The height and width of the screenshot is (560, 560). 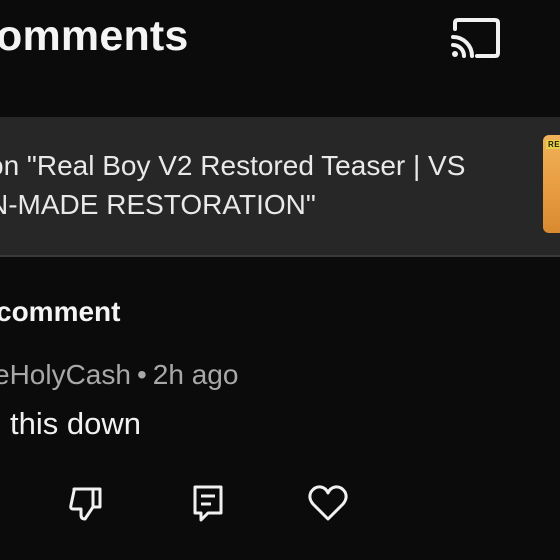 I want to click on comment-time: 2h ago, so click(x=195, y=374).